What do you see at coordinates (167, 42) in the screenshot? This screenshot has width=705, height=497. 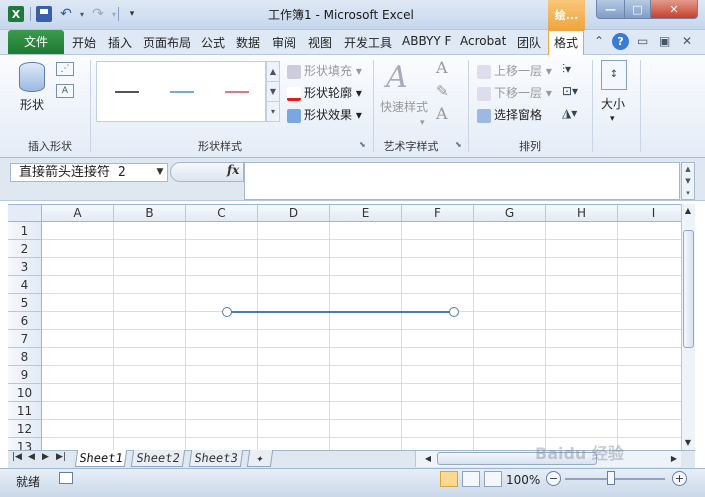 I see `tab-page-layout: 页面布局` at bounding box center [167, 42].